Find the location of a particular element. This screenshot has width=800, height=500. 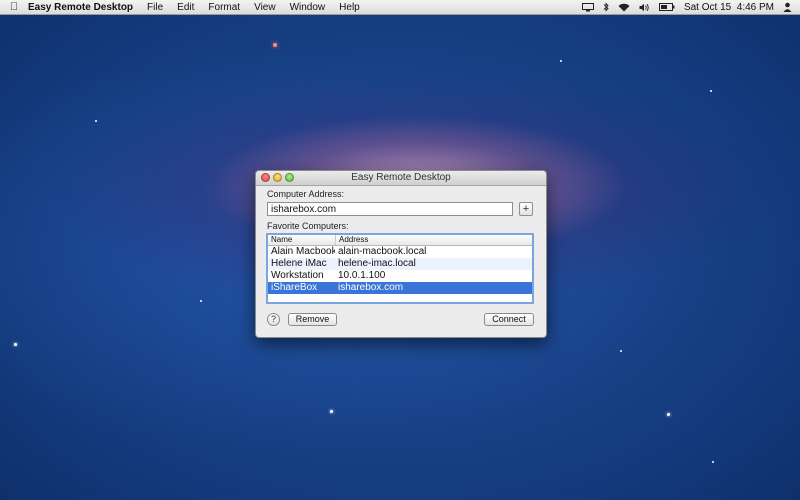

computer-address-input is located at coordinates (390, 209).